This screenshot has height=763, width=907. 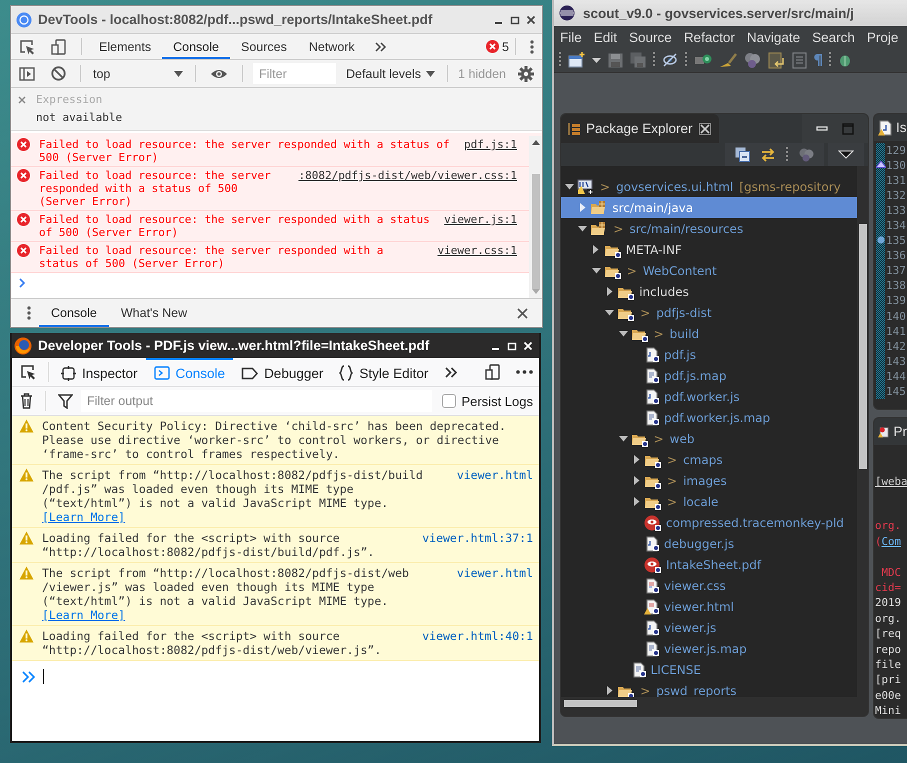 I want to click on import-file-icon, so click(x=776, y=60).